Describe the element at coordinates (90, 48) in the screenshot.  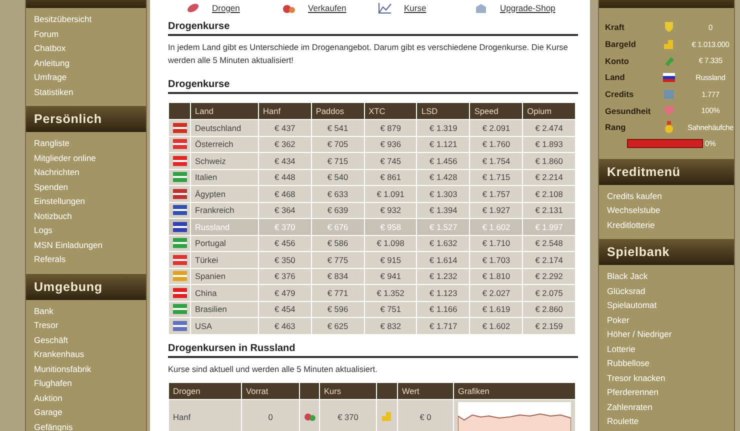
I see `menu-link: Chatbox` at that location.